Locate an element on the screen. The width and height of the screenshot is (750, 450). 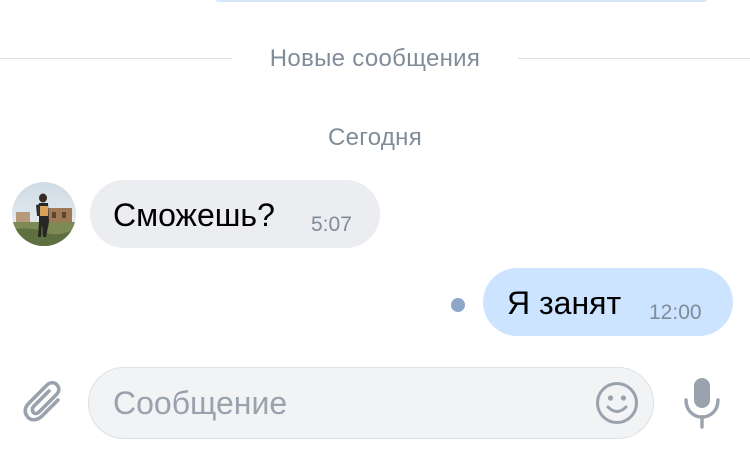
smiley-icon is located at coordinates (617, 403).